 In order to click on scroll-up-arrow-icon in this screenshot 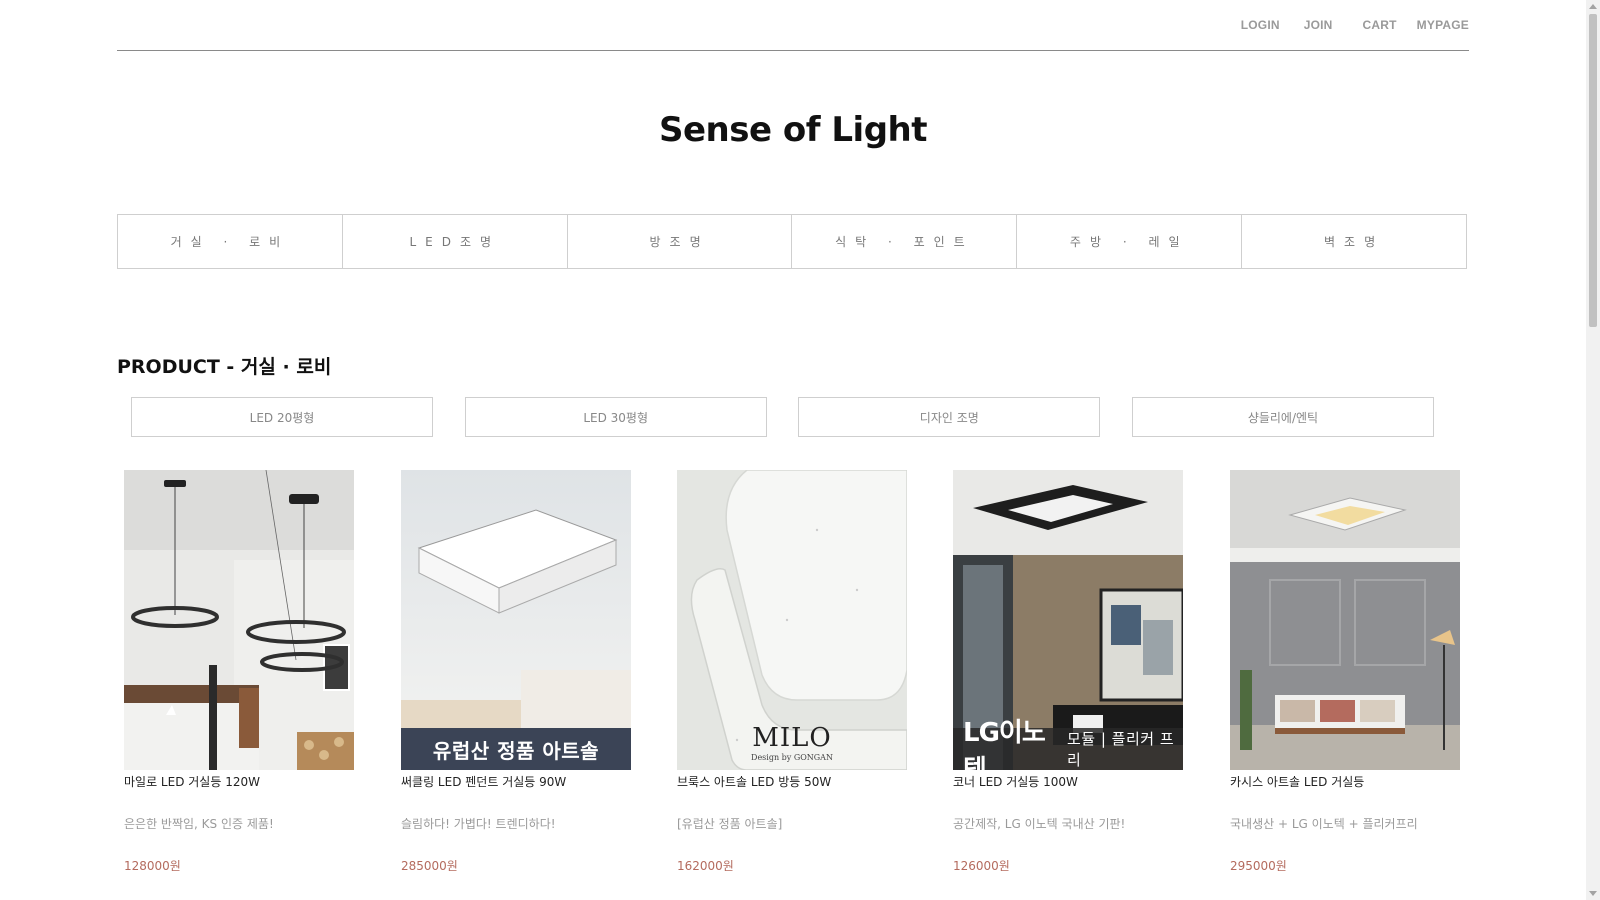, I will do `click(1593, 6)`.